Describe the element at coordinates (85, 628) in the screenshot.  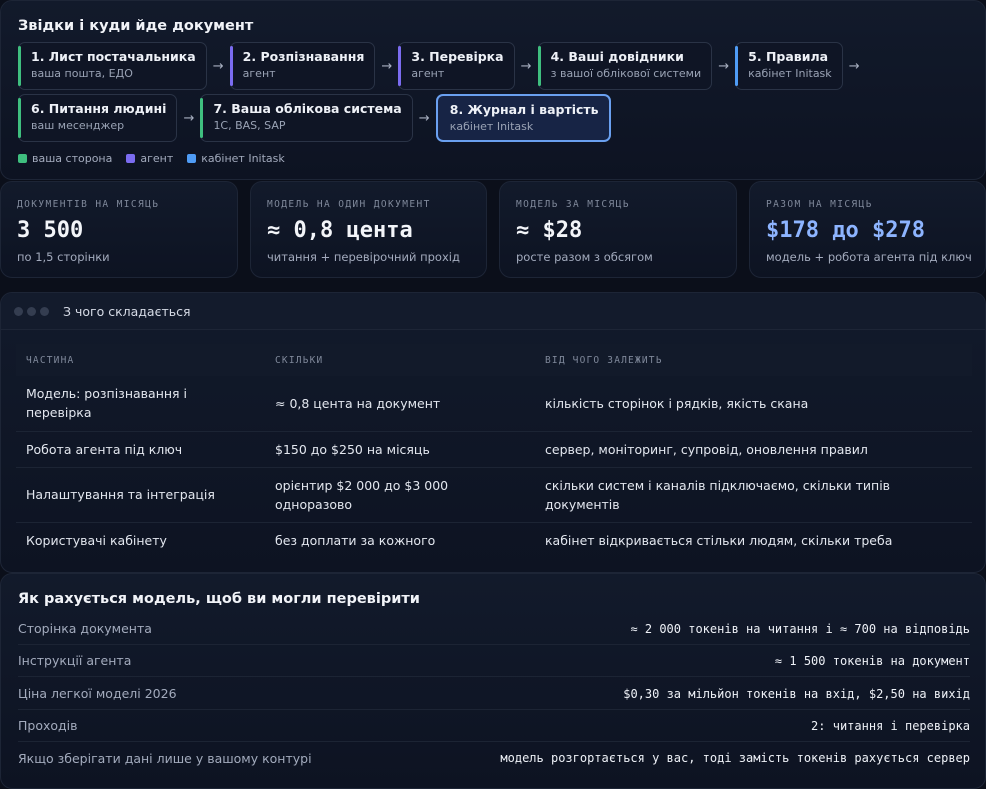
I see `calc-key: Сторінка документа` at that location.